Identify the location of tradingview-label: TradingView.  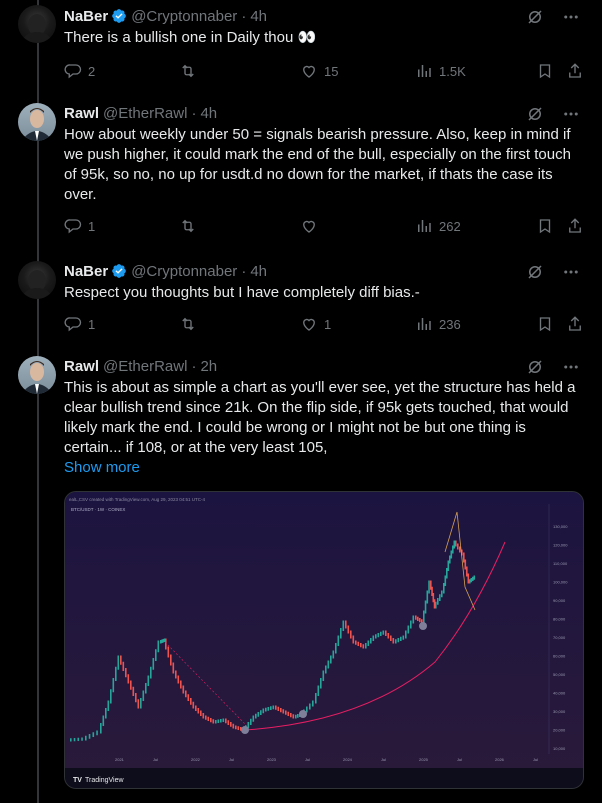
(104, 780).